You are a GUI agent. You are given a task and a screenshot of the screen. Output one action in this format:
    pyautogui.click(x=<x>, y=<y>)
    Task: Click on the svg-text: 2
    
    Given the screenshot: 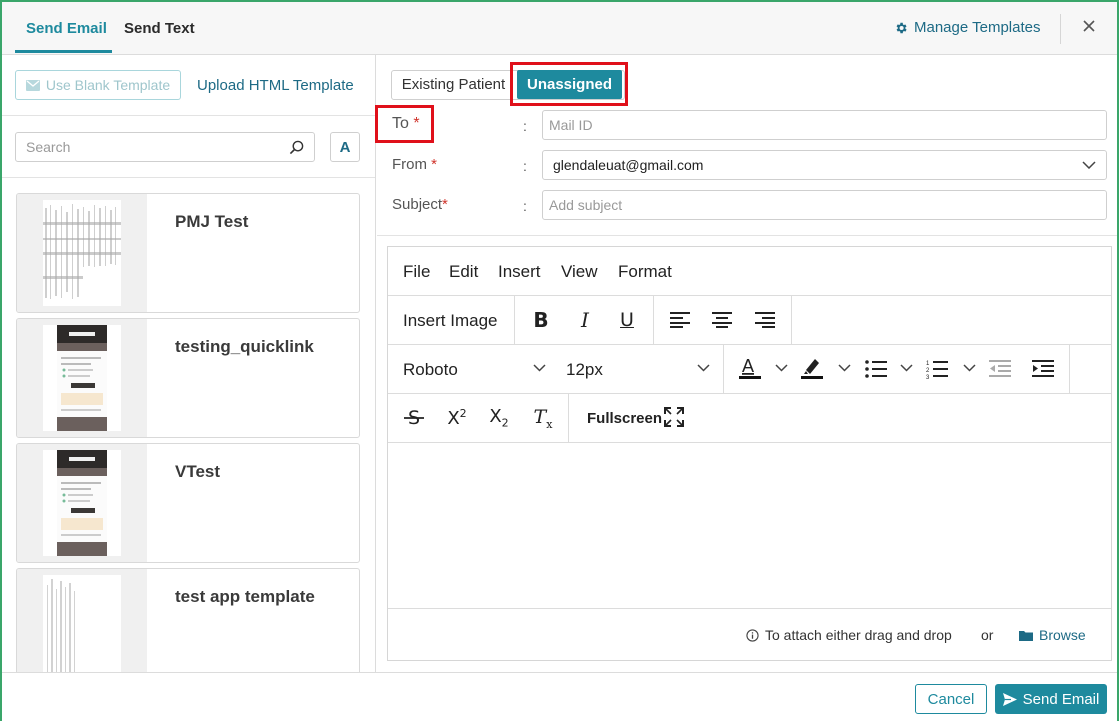 What is the action you would take?
    pyautogui.click(x=928, y=371)
    